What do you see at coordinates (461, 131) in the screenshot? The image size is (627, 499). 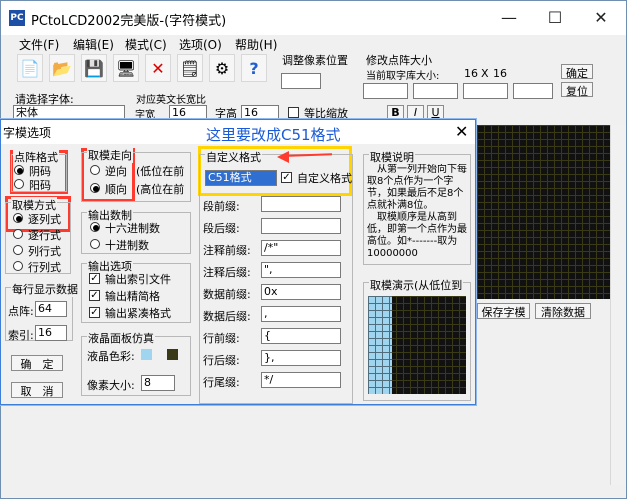 I see `dialog-close-button: ✕` at bounding box center [461, 131].